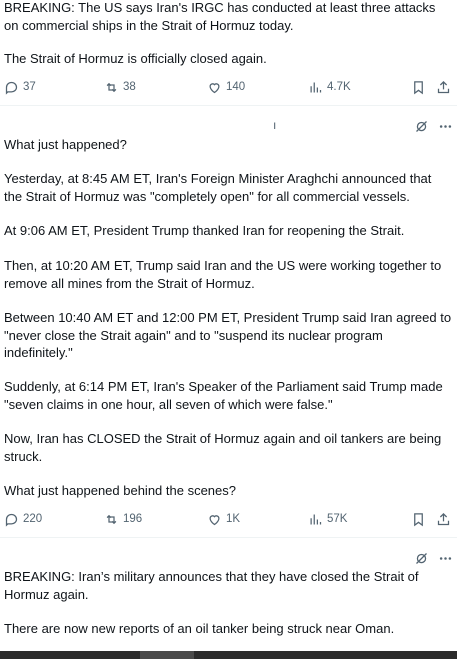 The height and width of the screenshot is (659, 457). What do you see at coordinates (275, 125) in the screenshot?
I see `stray-mark: ı` at bounding box center [275, 125].